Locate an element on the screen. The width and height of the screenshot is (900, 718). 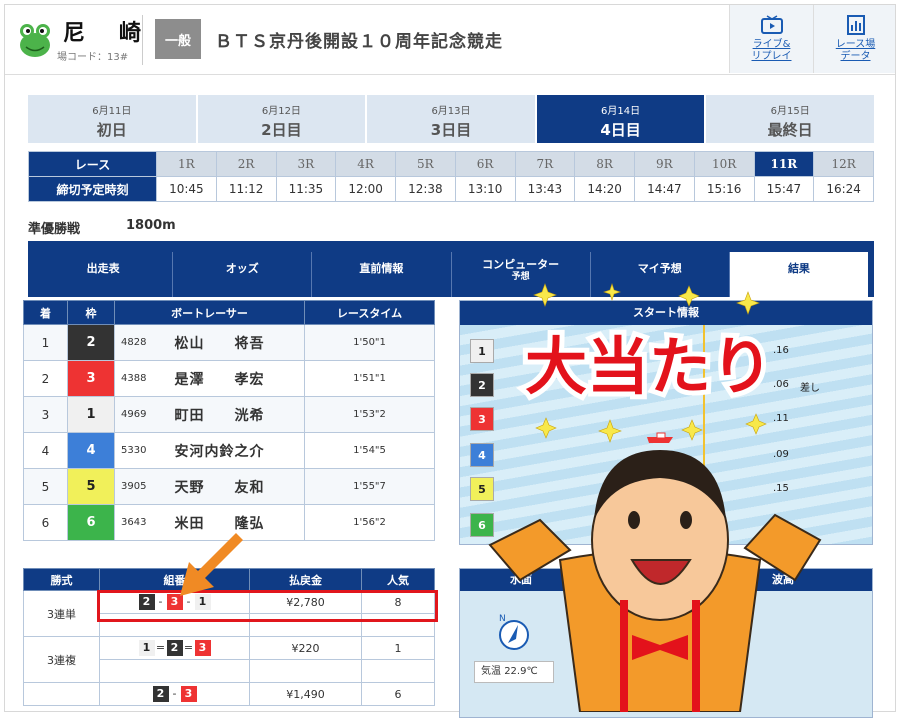
day-tab-2: 6月12日 2日目 is located at coordinates (281, 119).